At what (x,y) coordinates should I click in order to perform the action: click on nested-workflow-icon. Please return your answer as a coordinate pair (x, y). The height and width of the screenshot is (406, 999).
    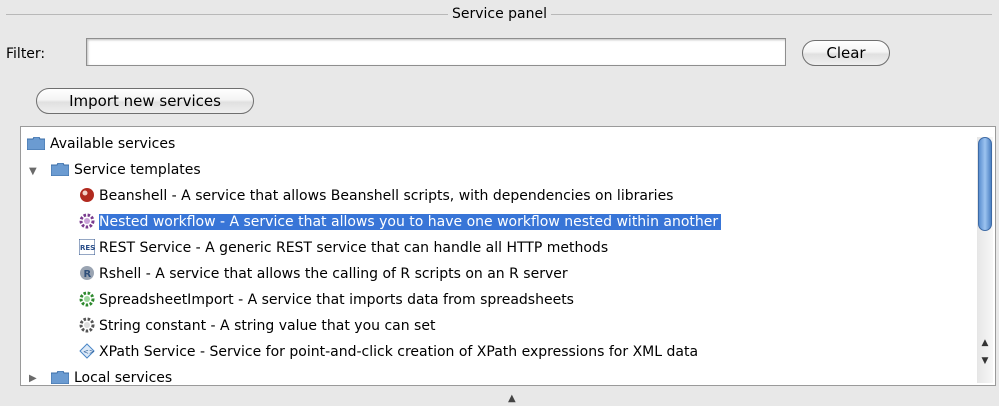
    Looking at the image, I should click on (87, 221).